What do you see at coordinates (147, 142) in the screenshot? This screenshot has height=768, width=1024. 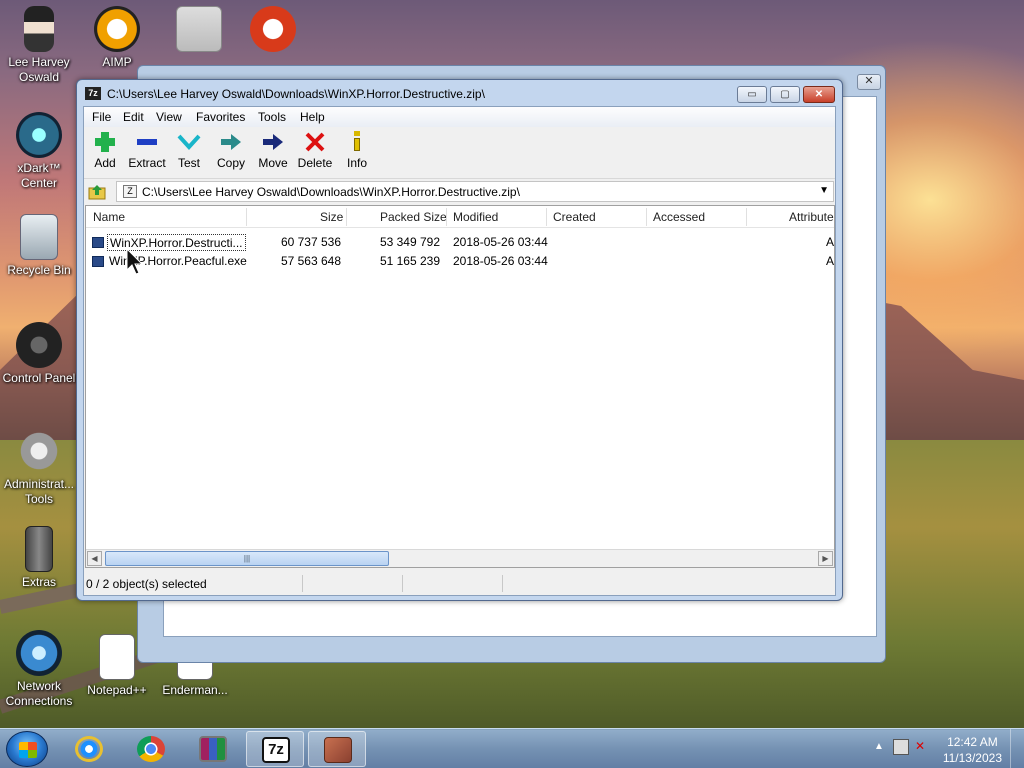 I see `minus-icon` at bounding box center [147, 142].